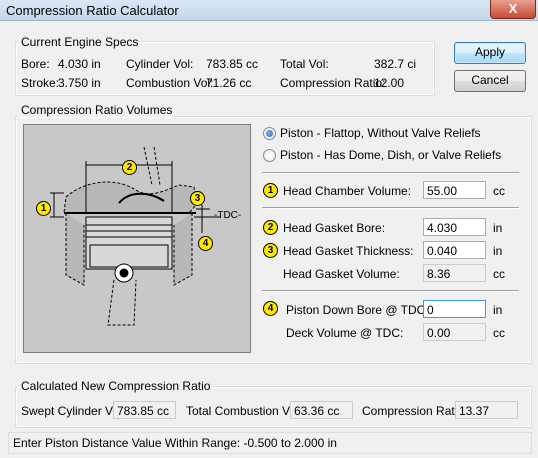  What do you see at coordinates (333, 83) in the screenshot?
I see `compression-ratio-label: Compression Ratio:` at bounding box center [333, 83].